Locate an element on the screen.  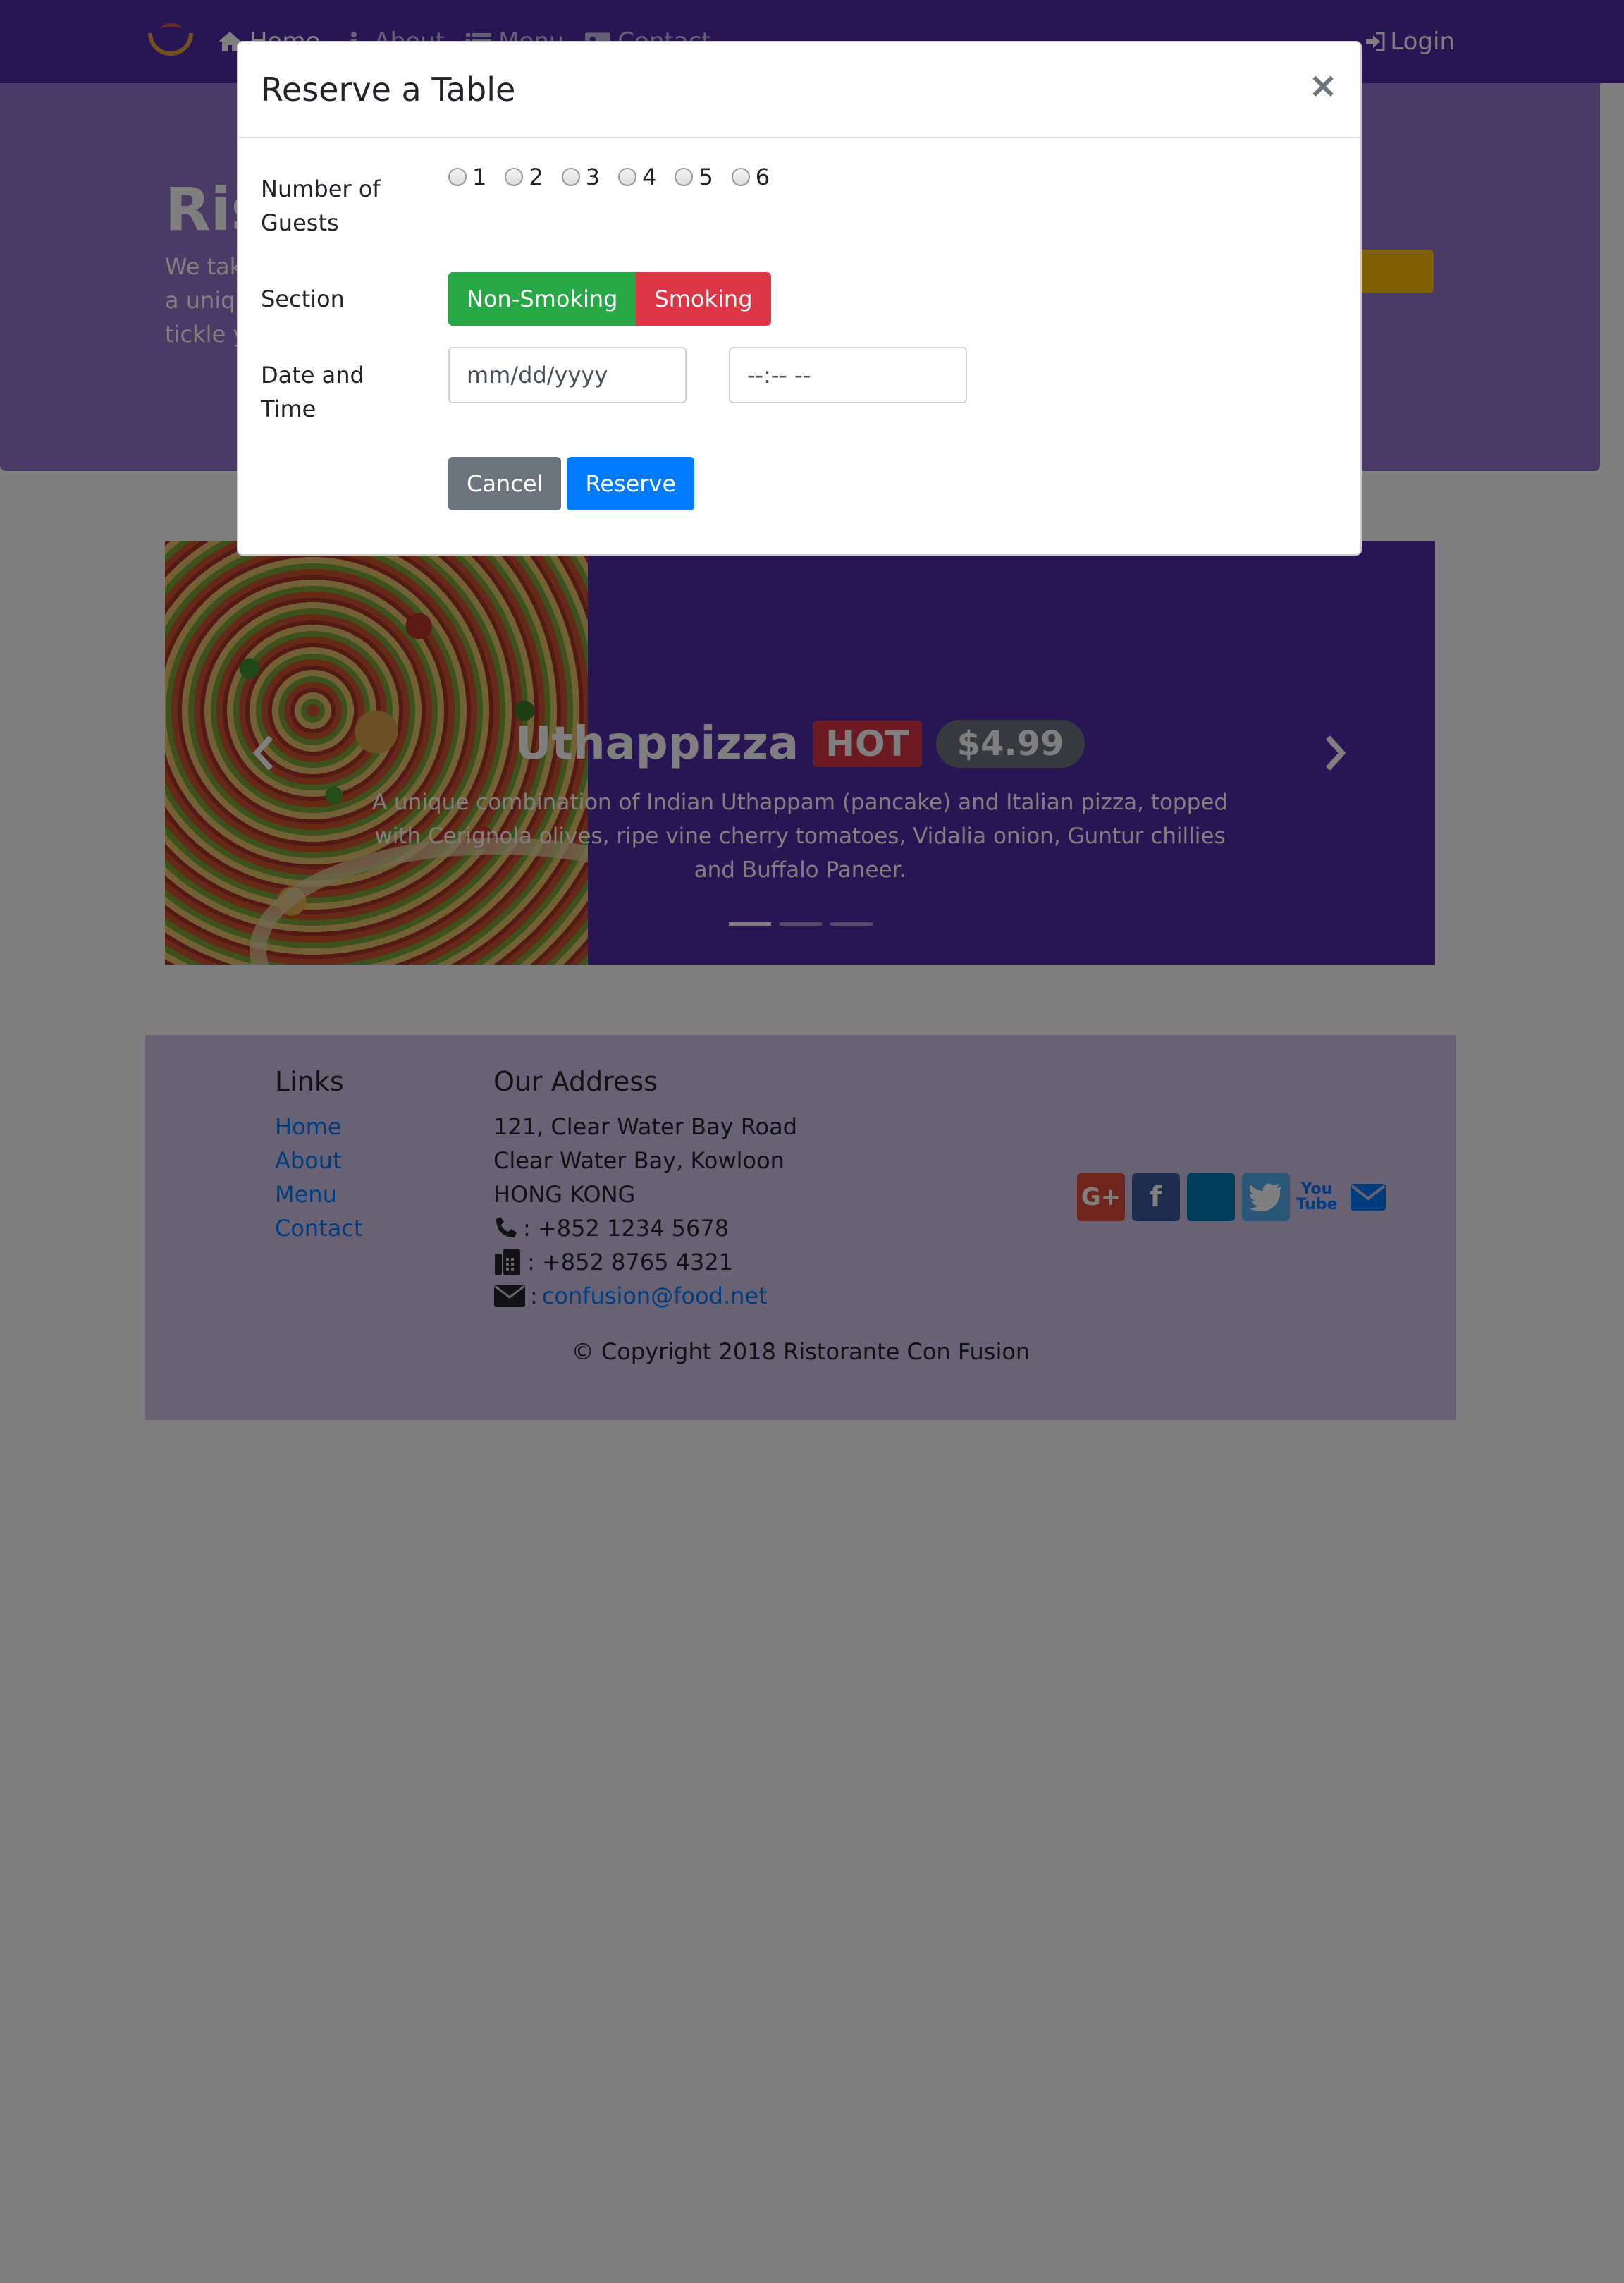
guests-option-6: 6 is located at coordinates (751, 177).